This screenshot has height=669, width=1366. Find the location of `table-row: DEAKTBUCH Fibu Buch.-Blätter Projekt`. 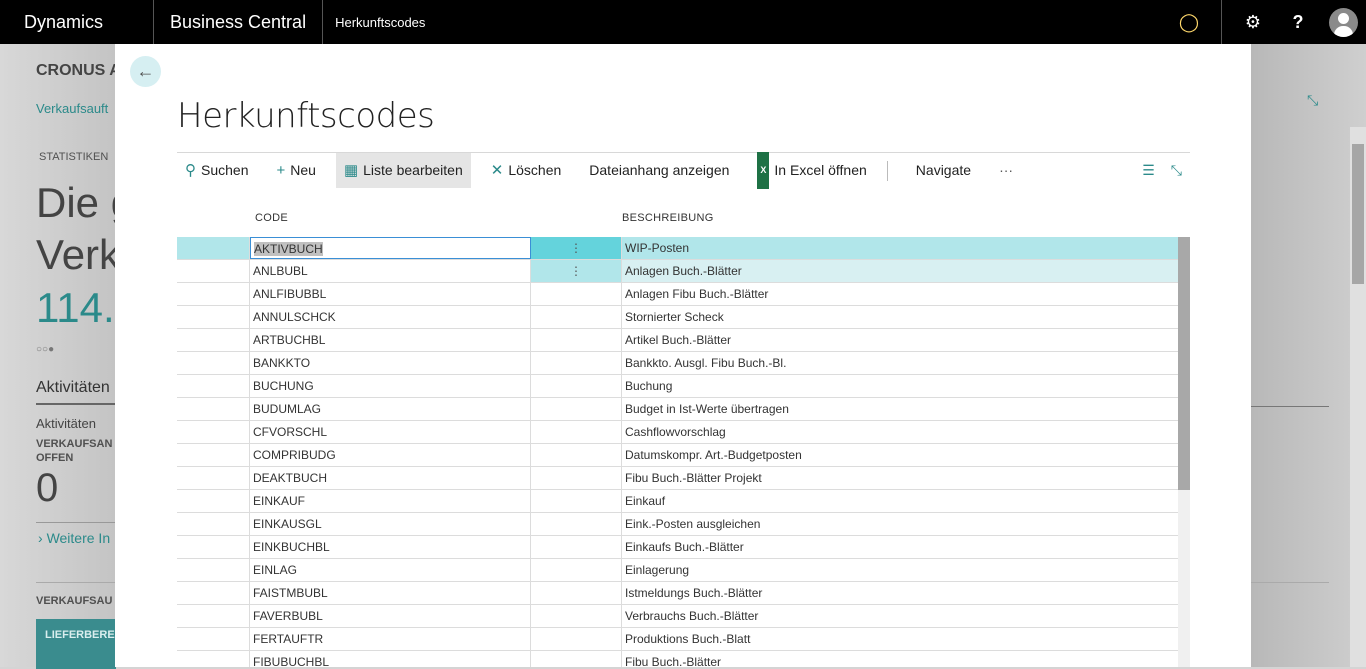

table-row: DEAKTBUCH Fibu Buch.-Blätter Projekt is located at coordinates (683, 478).